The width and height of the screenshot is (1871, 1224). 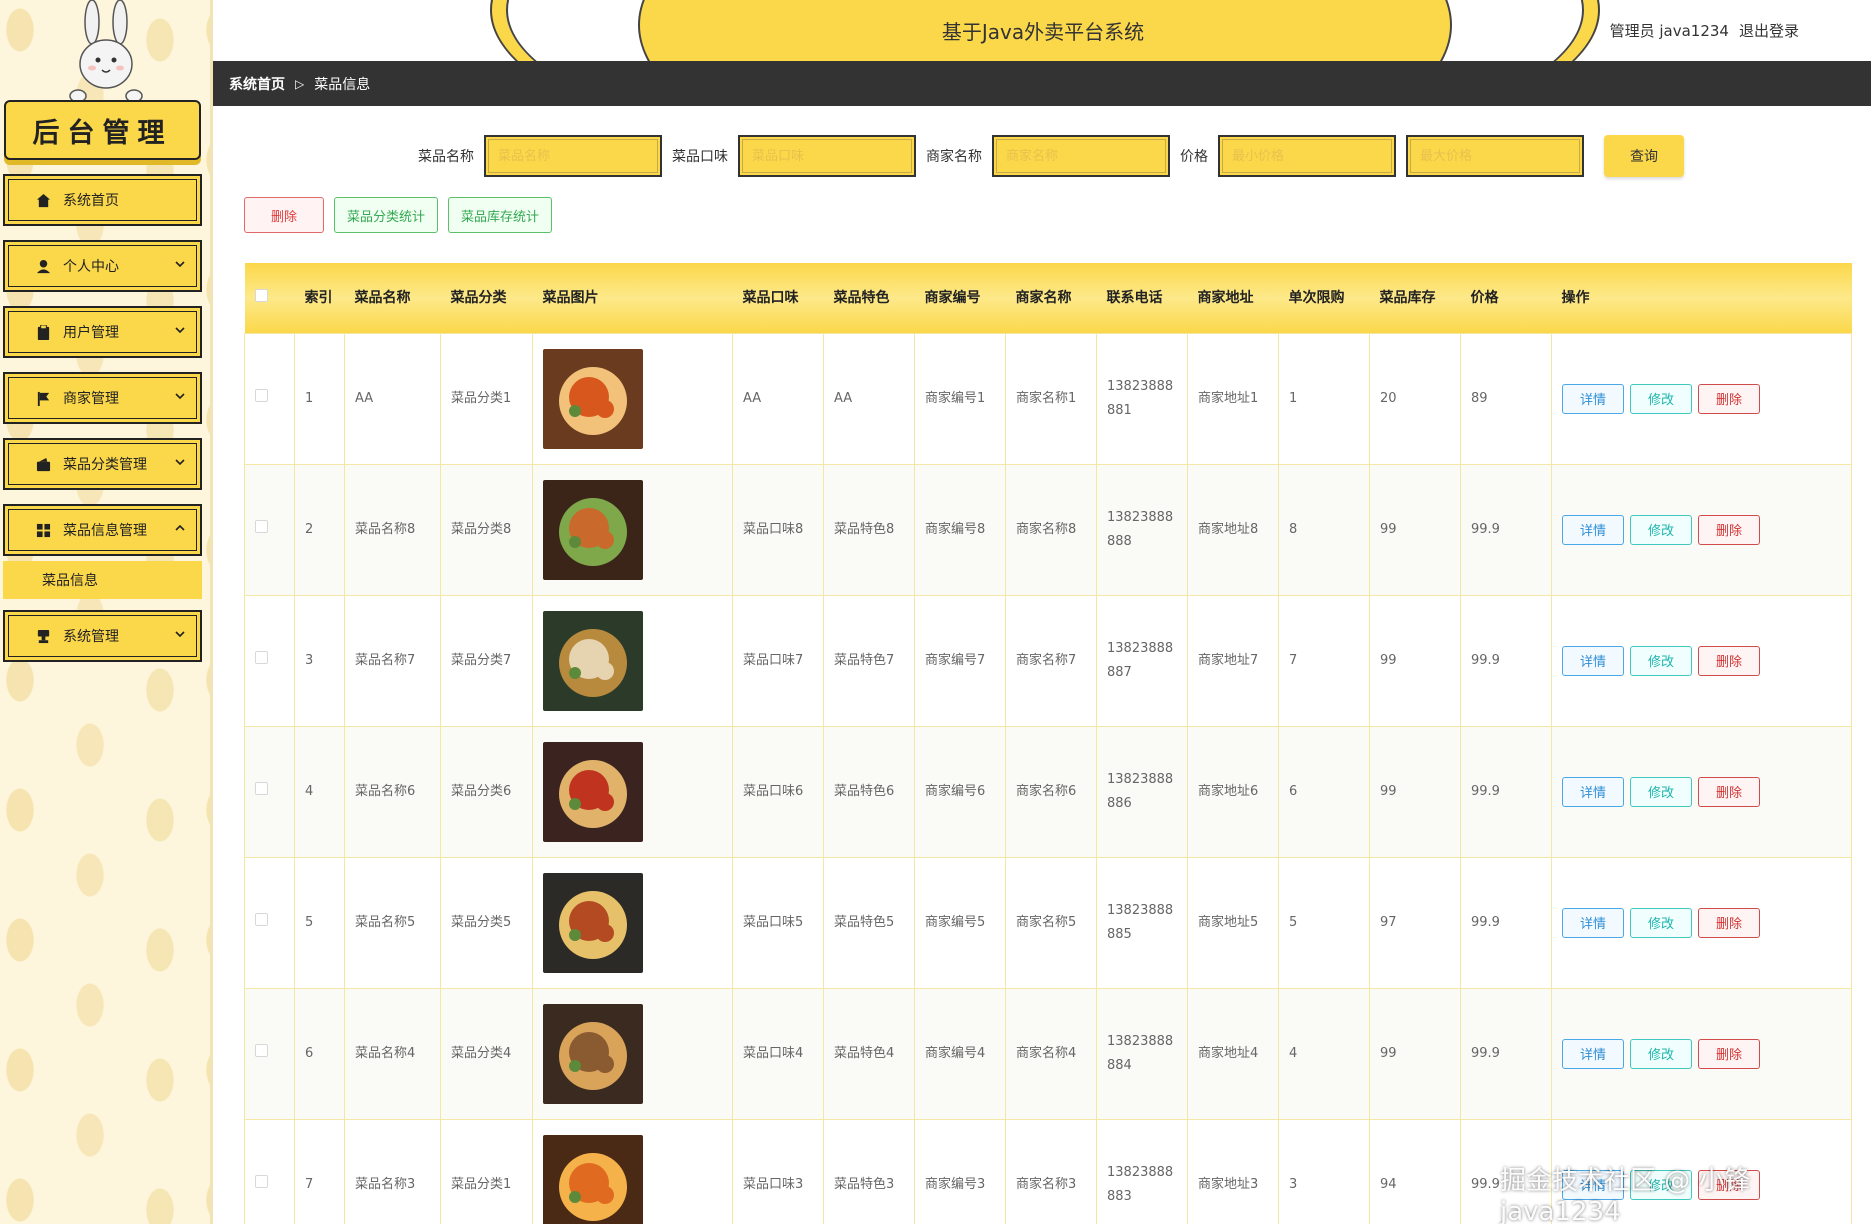 What do you see at coordinates (1644, 156) in the screenshot?
I see `query-button: 查询` at bounding box center [1644, 156].